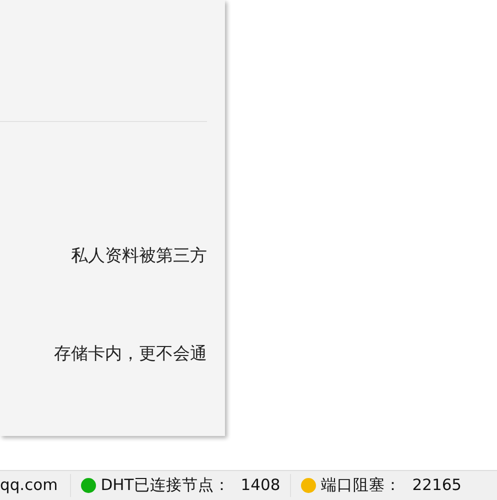 The width and height of the screenshot is (497, 500). What do you see at coordinates (130, 354) in the screenshot?
I see `paragraph-text: 存储卡内，更不会通` at bounding box center [130, 354].